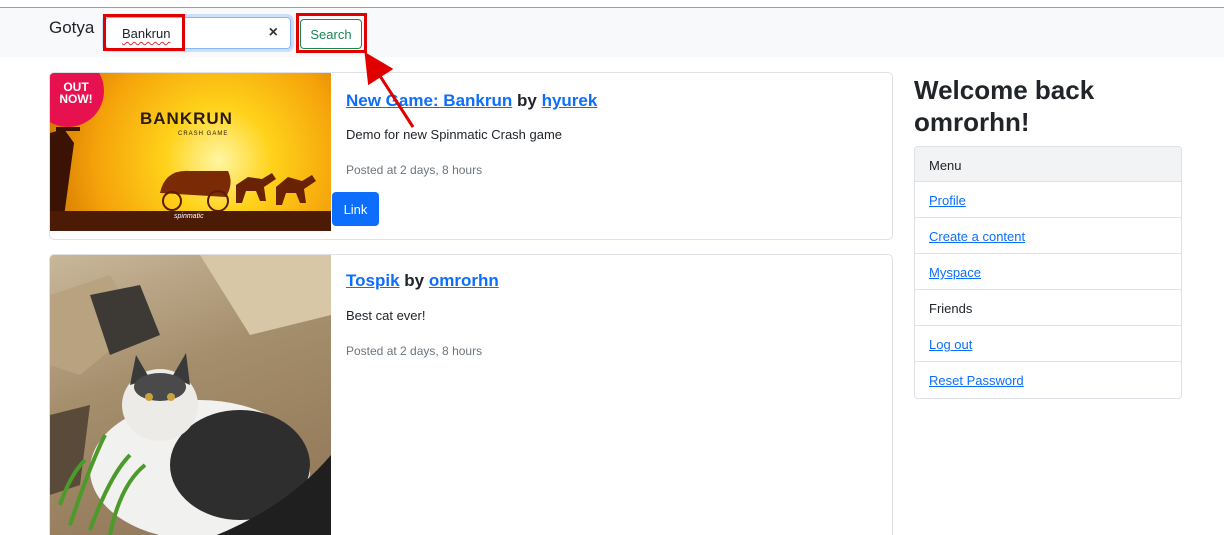  I want to click on cat-photo, so click(190, 395).